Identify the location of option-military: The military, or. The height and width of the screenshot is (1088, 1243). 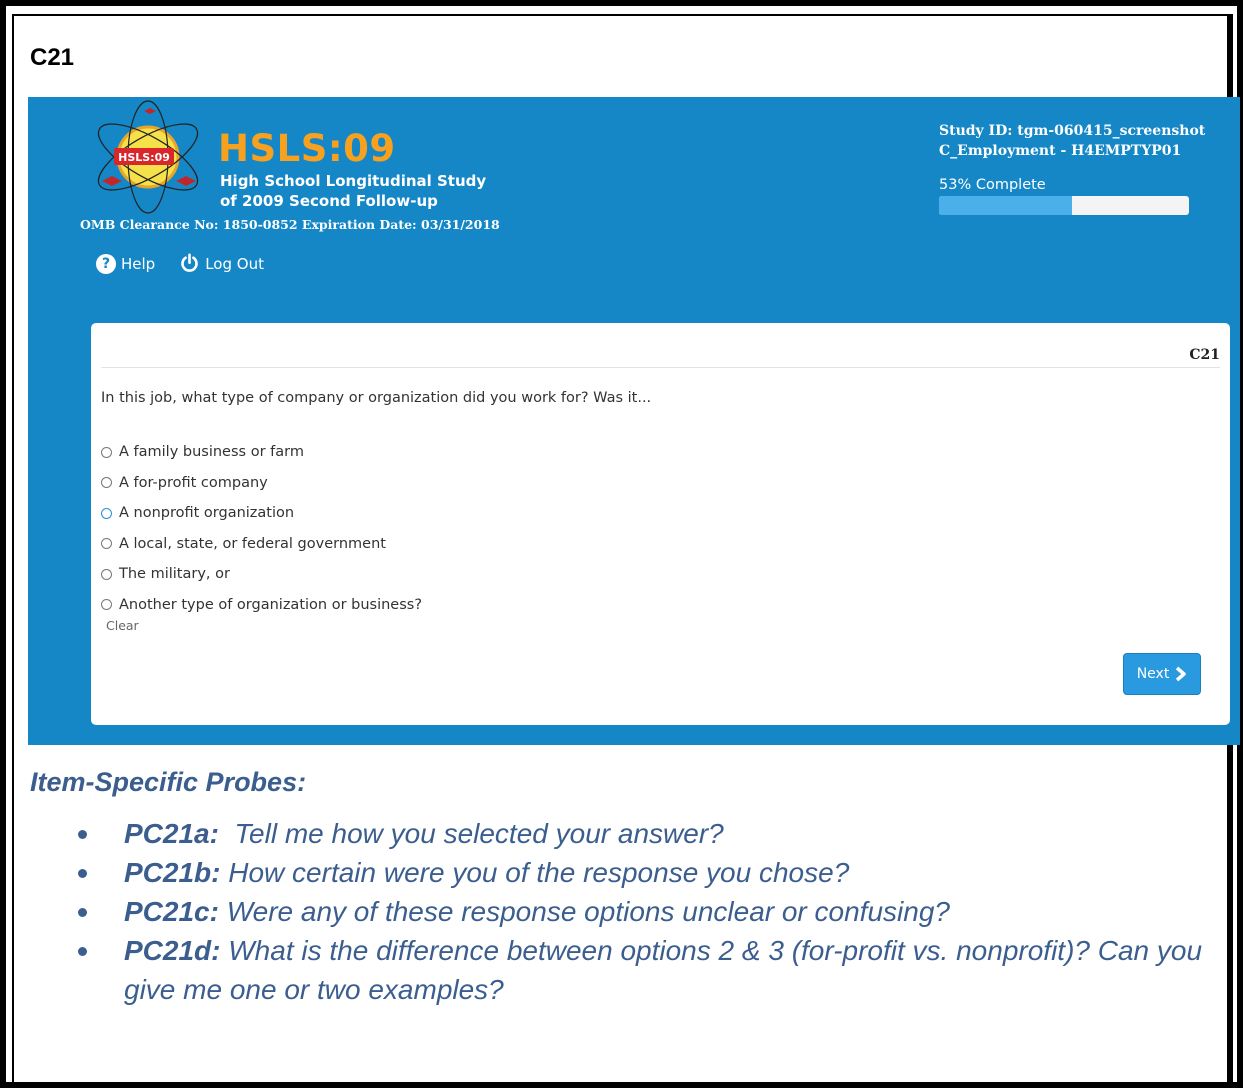
(261, 574).